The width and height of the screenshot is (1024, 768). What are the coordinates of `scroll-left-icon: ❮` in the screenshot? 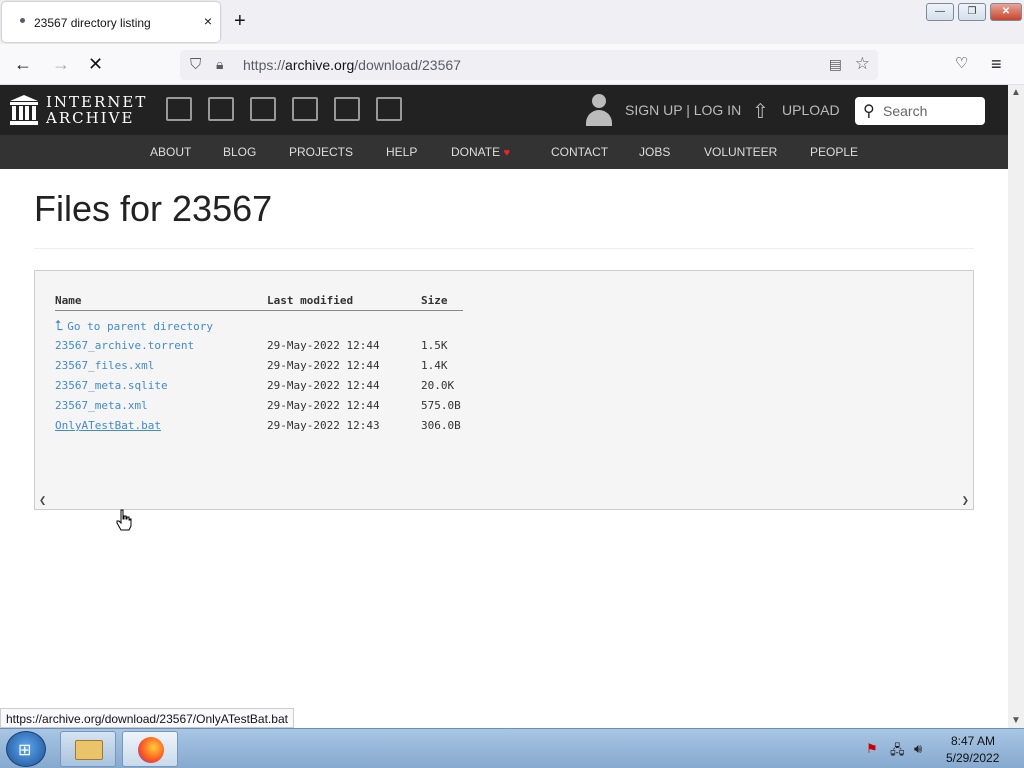 It's located at (42, 500).